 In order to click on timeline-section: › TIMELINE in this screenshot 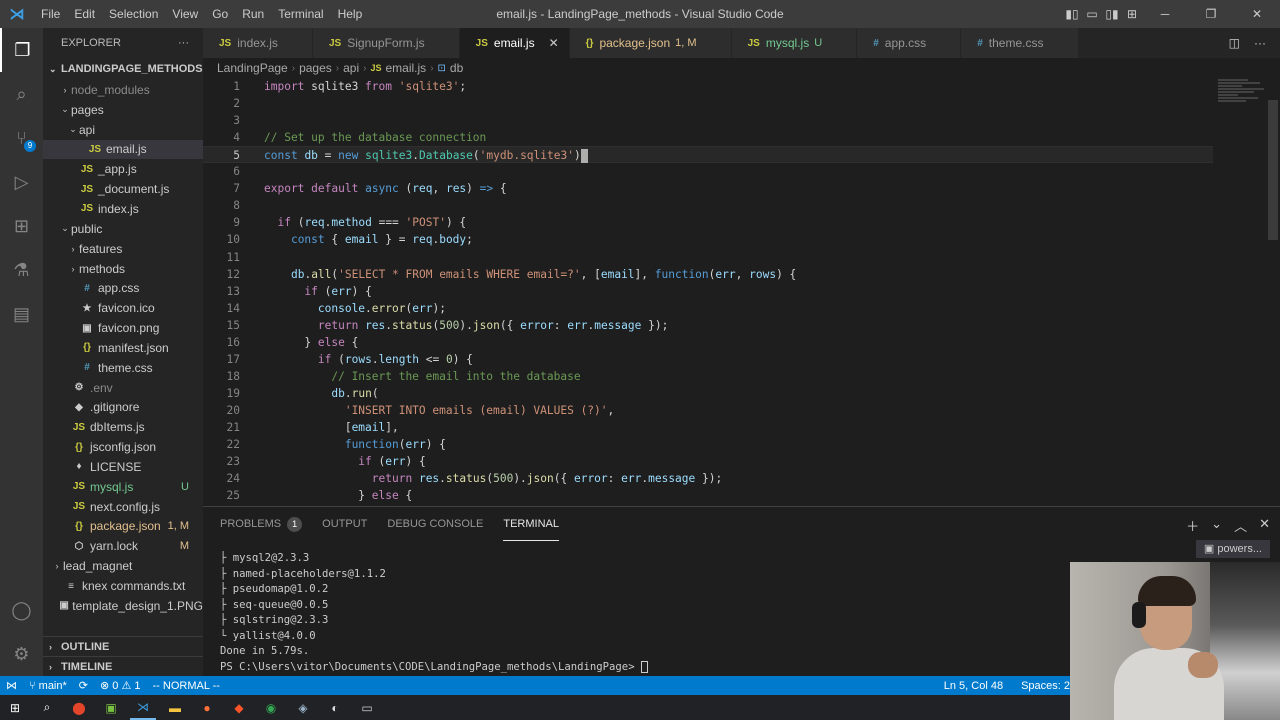, I will do `click(123, 666)`.